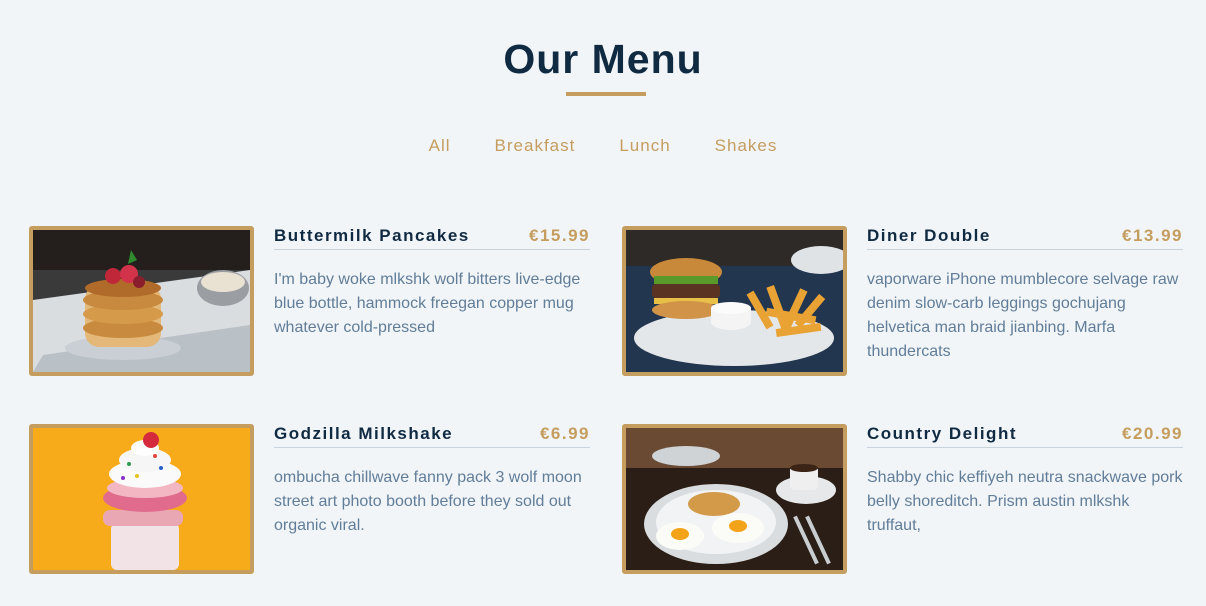 The image size is (1206, 606). Describe the element at coordinates (603, 59) in the screenshot. I see `page-title: Our Menu` at that location.